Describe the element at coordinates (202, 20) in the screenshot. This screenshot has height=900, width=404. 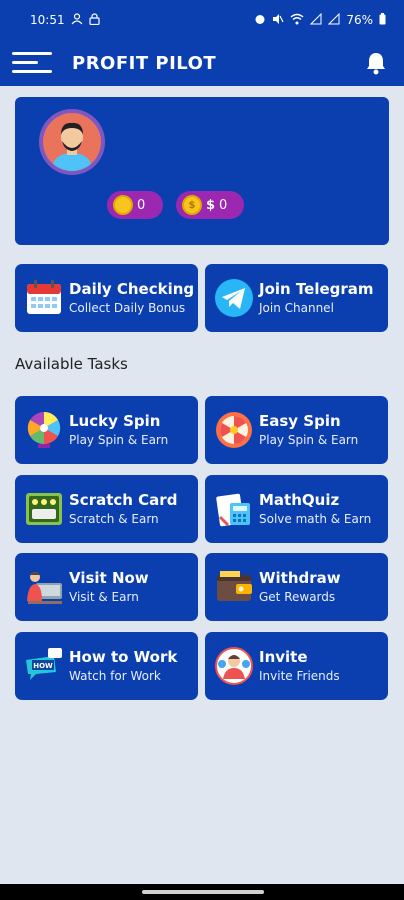
I see `status-bar: 10:51 76%` at that location.